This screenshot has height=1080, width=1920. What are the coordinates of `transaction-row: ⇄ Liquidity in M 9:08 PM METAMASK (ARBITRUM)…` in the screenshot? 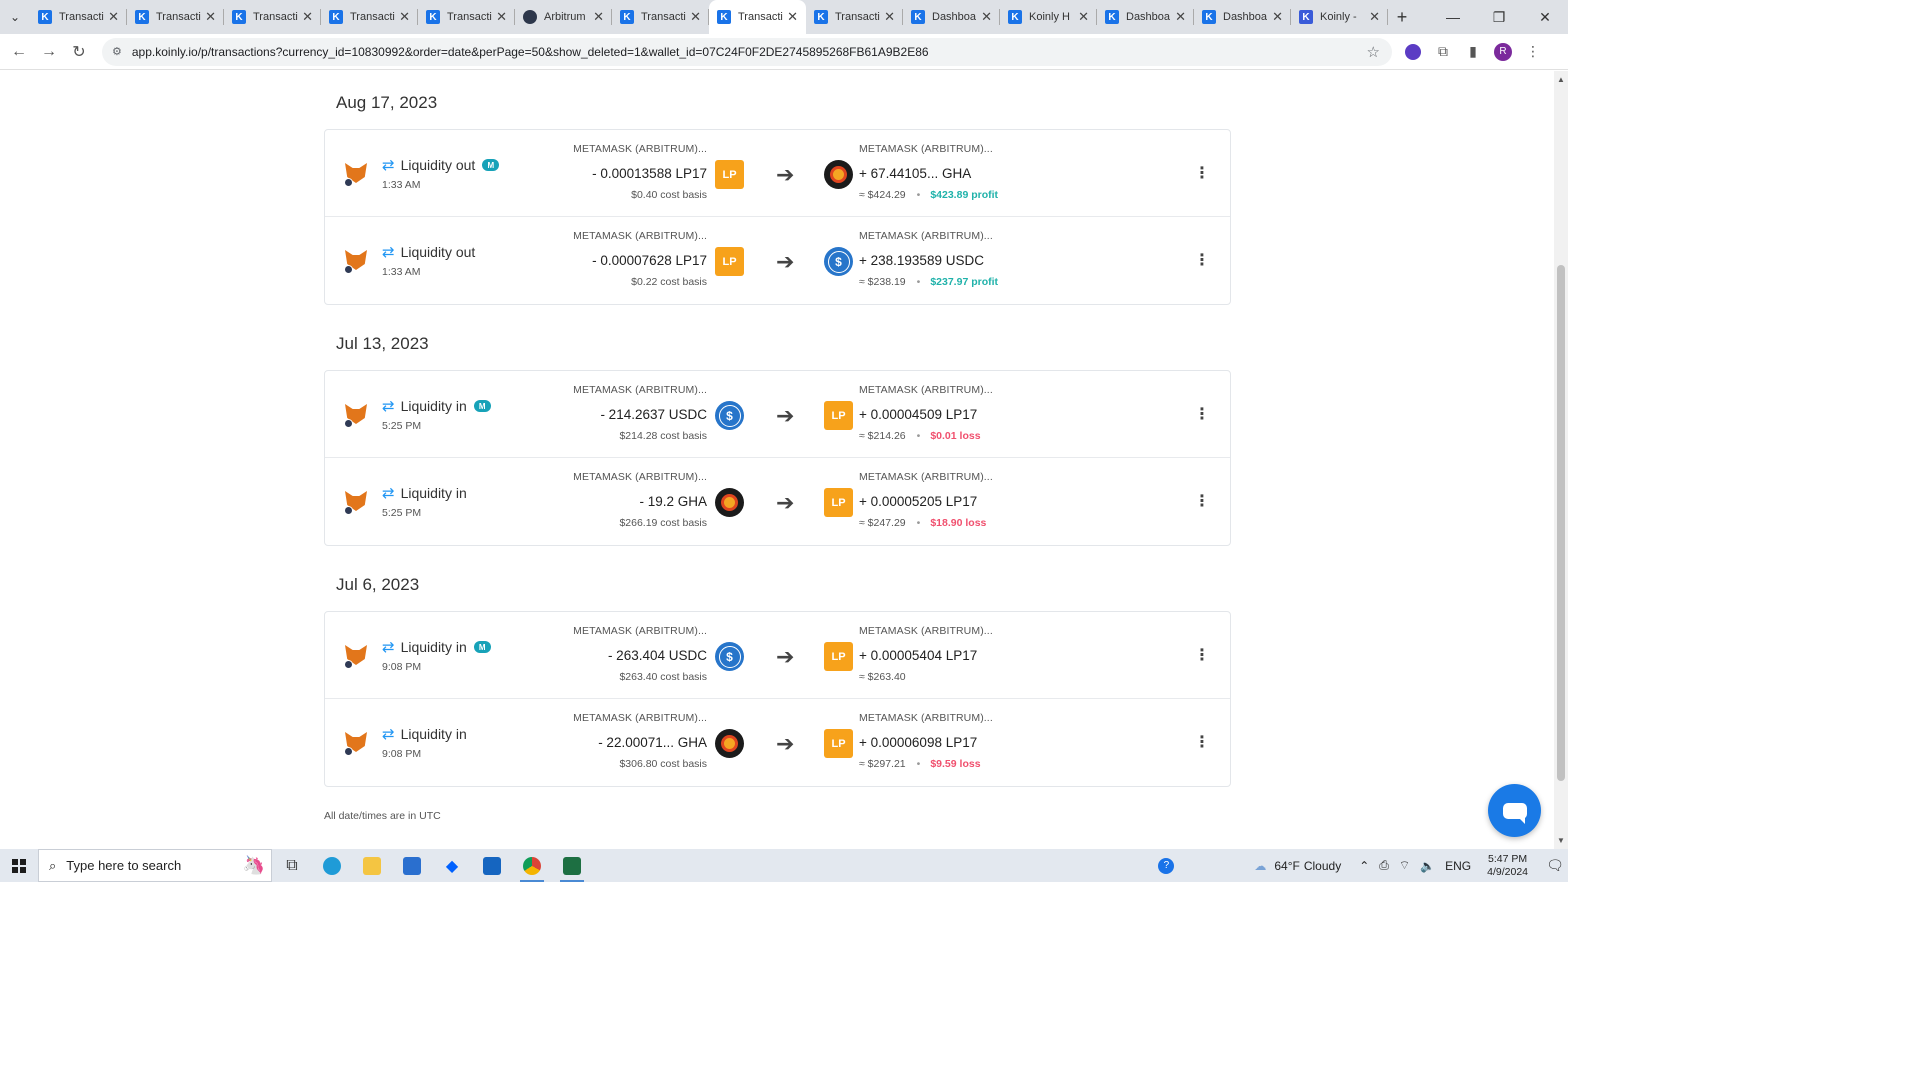 It's located at (777, 655).